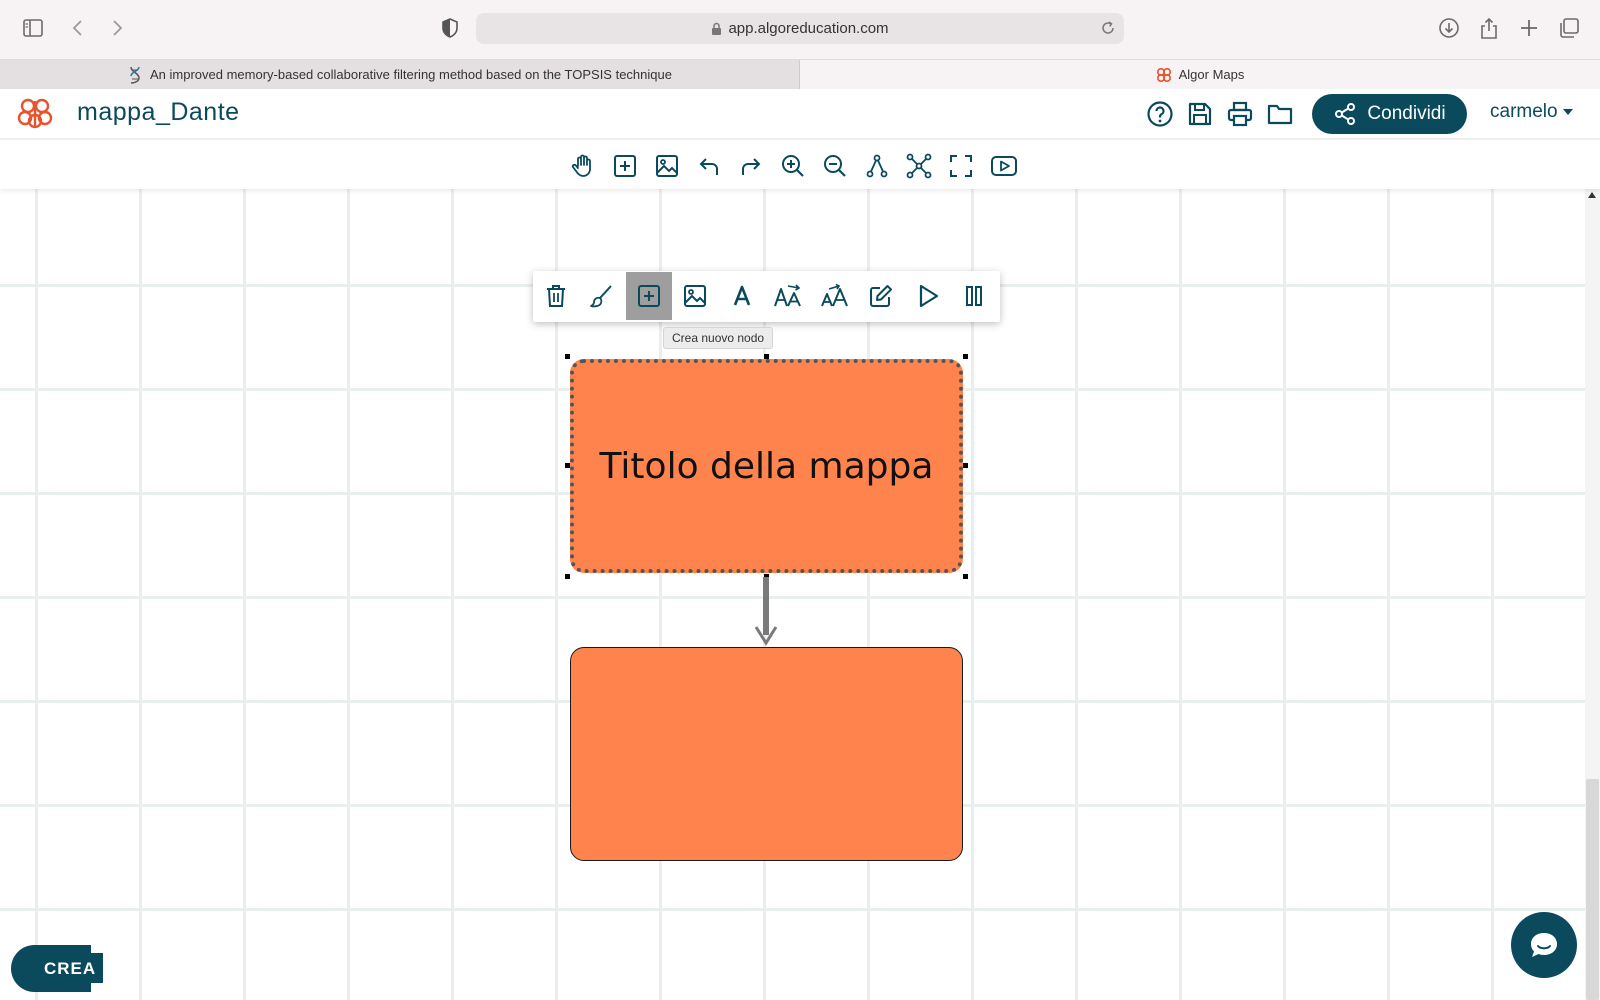  Describe the element at coordinates (1211, 74) in the screenshot. I see `tab-label: Algor Maps` at that location.